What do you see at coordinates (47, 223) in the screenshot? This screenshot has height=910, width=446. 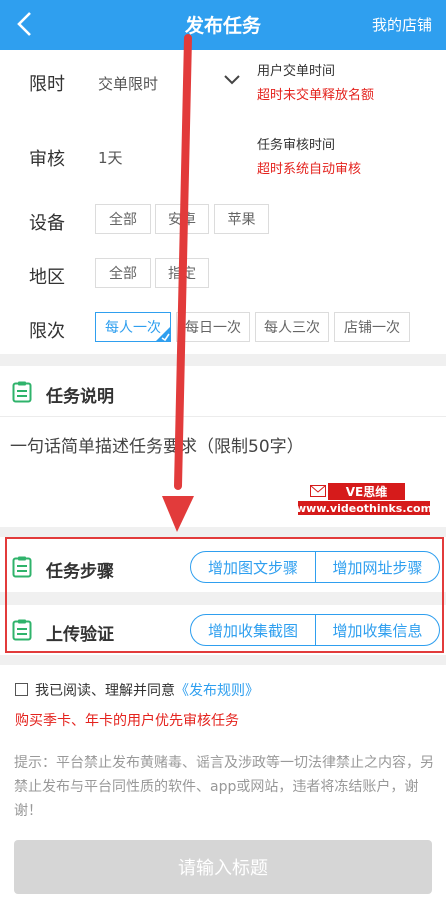 I see `device-label: 设备` at bounding box center [47, 223].